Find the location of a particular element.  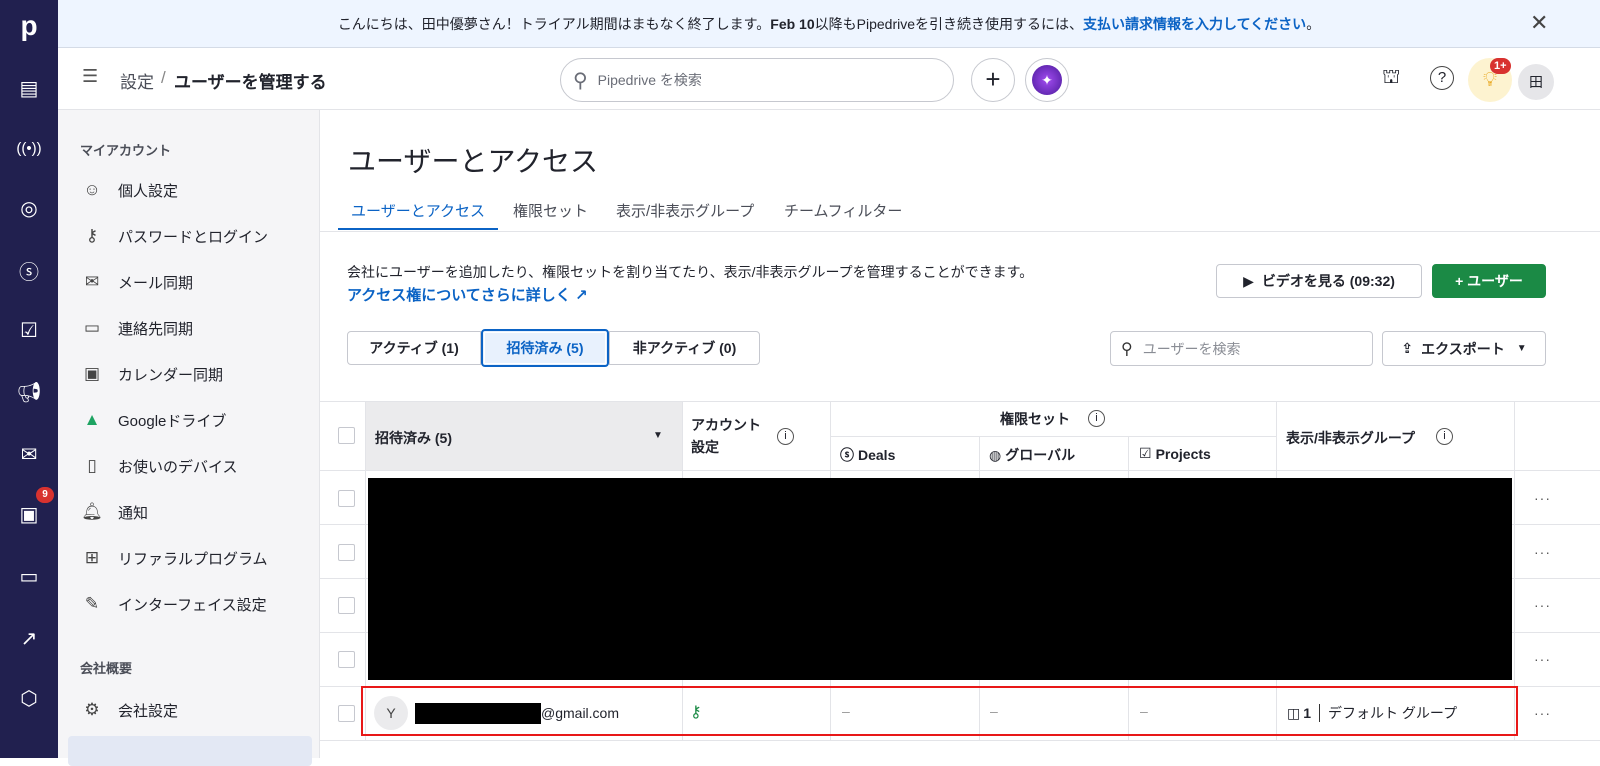

sort-caret-icon: ▼ is located at coordinates (658, 435).